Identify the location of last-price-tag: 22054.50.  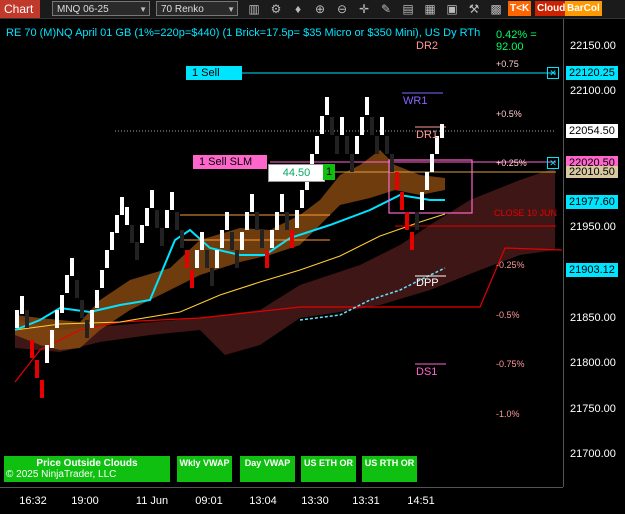
(592, 131).